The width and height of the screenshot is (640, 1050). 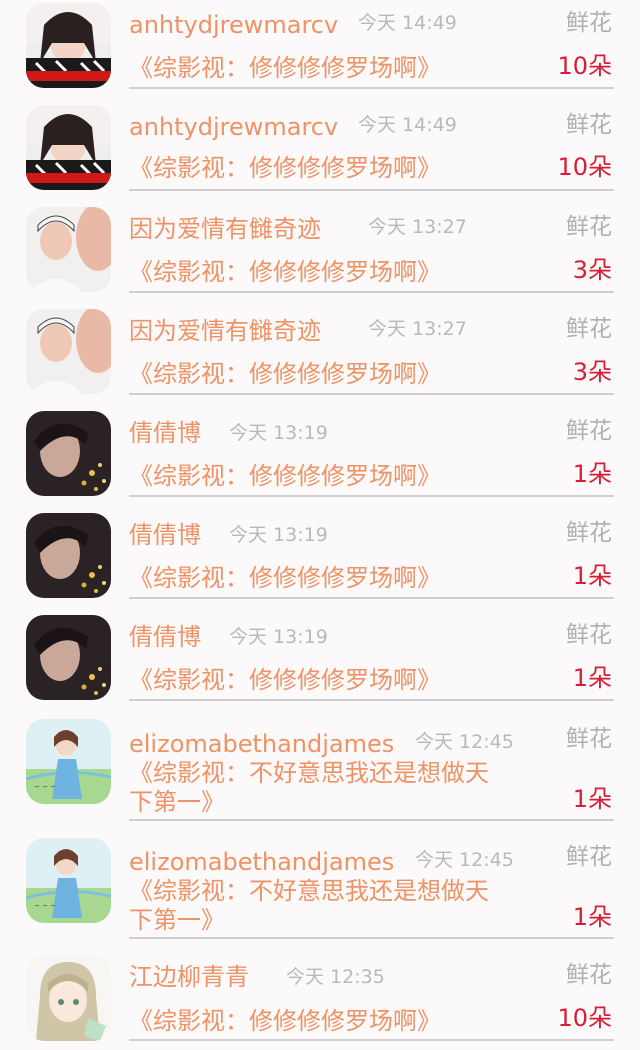 I want to click on timestamp: 今天 12:35, so click(x=335, y=977).